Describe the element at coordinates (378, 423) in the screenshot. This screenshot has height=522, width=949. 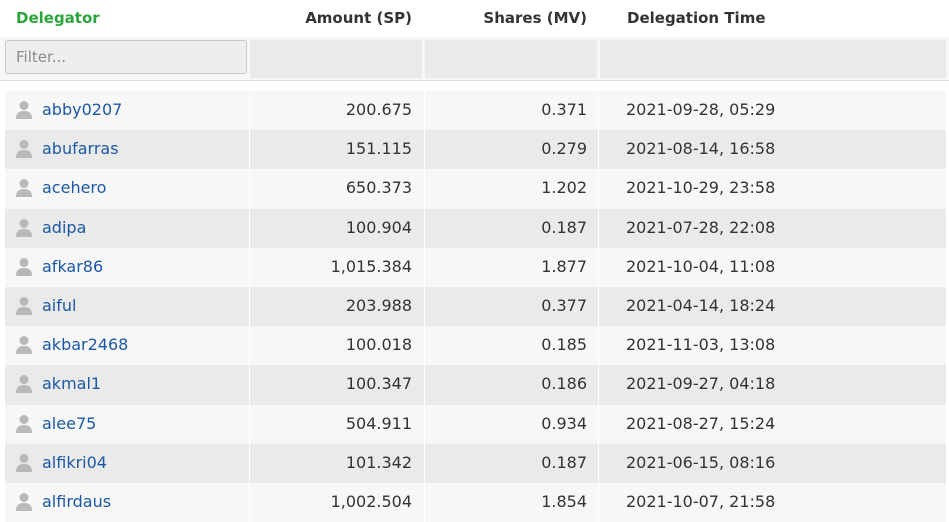
I see `amount-value: 504.911` at that location.